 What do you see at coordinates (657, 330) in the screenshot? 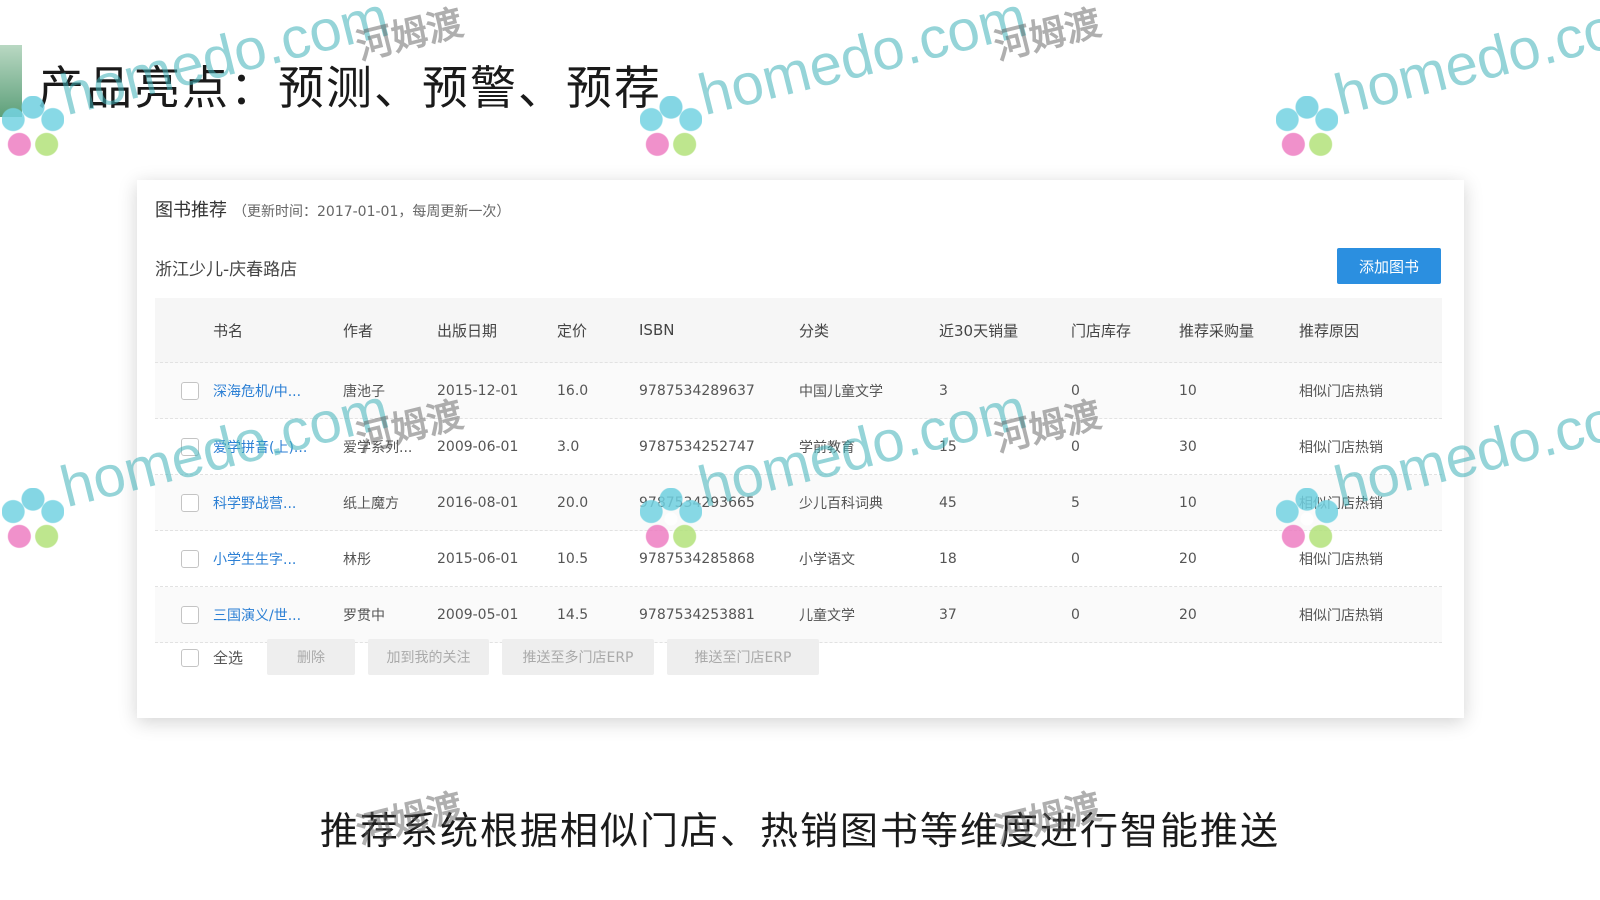
I see `header-isbn: ISBN` at bounding box center [657, 330].